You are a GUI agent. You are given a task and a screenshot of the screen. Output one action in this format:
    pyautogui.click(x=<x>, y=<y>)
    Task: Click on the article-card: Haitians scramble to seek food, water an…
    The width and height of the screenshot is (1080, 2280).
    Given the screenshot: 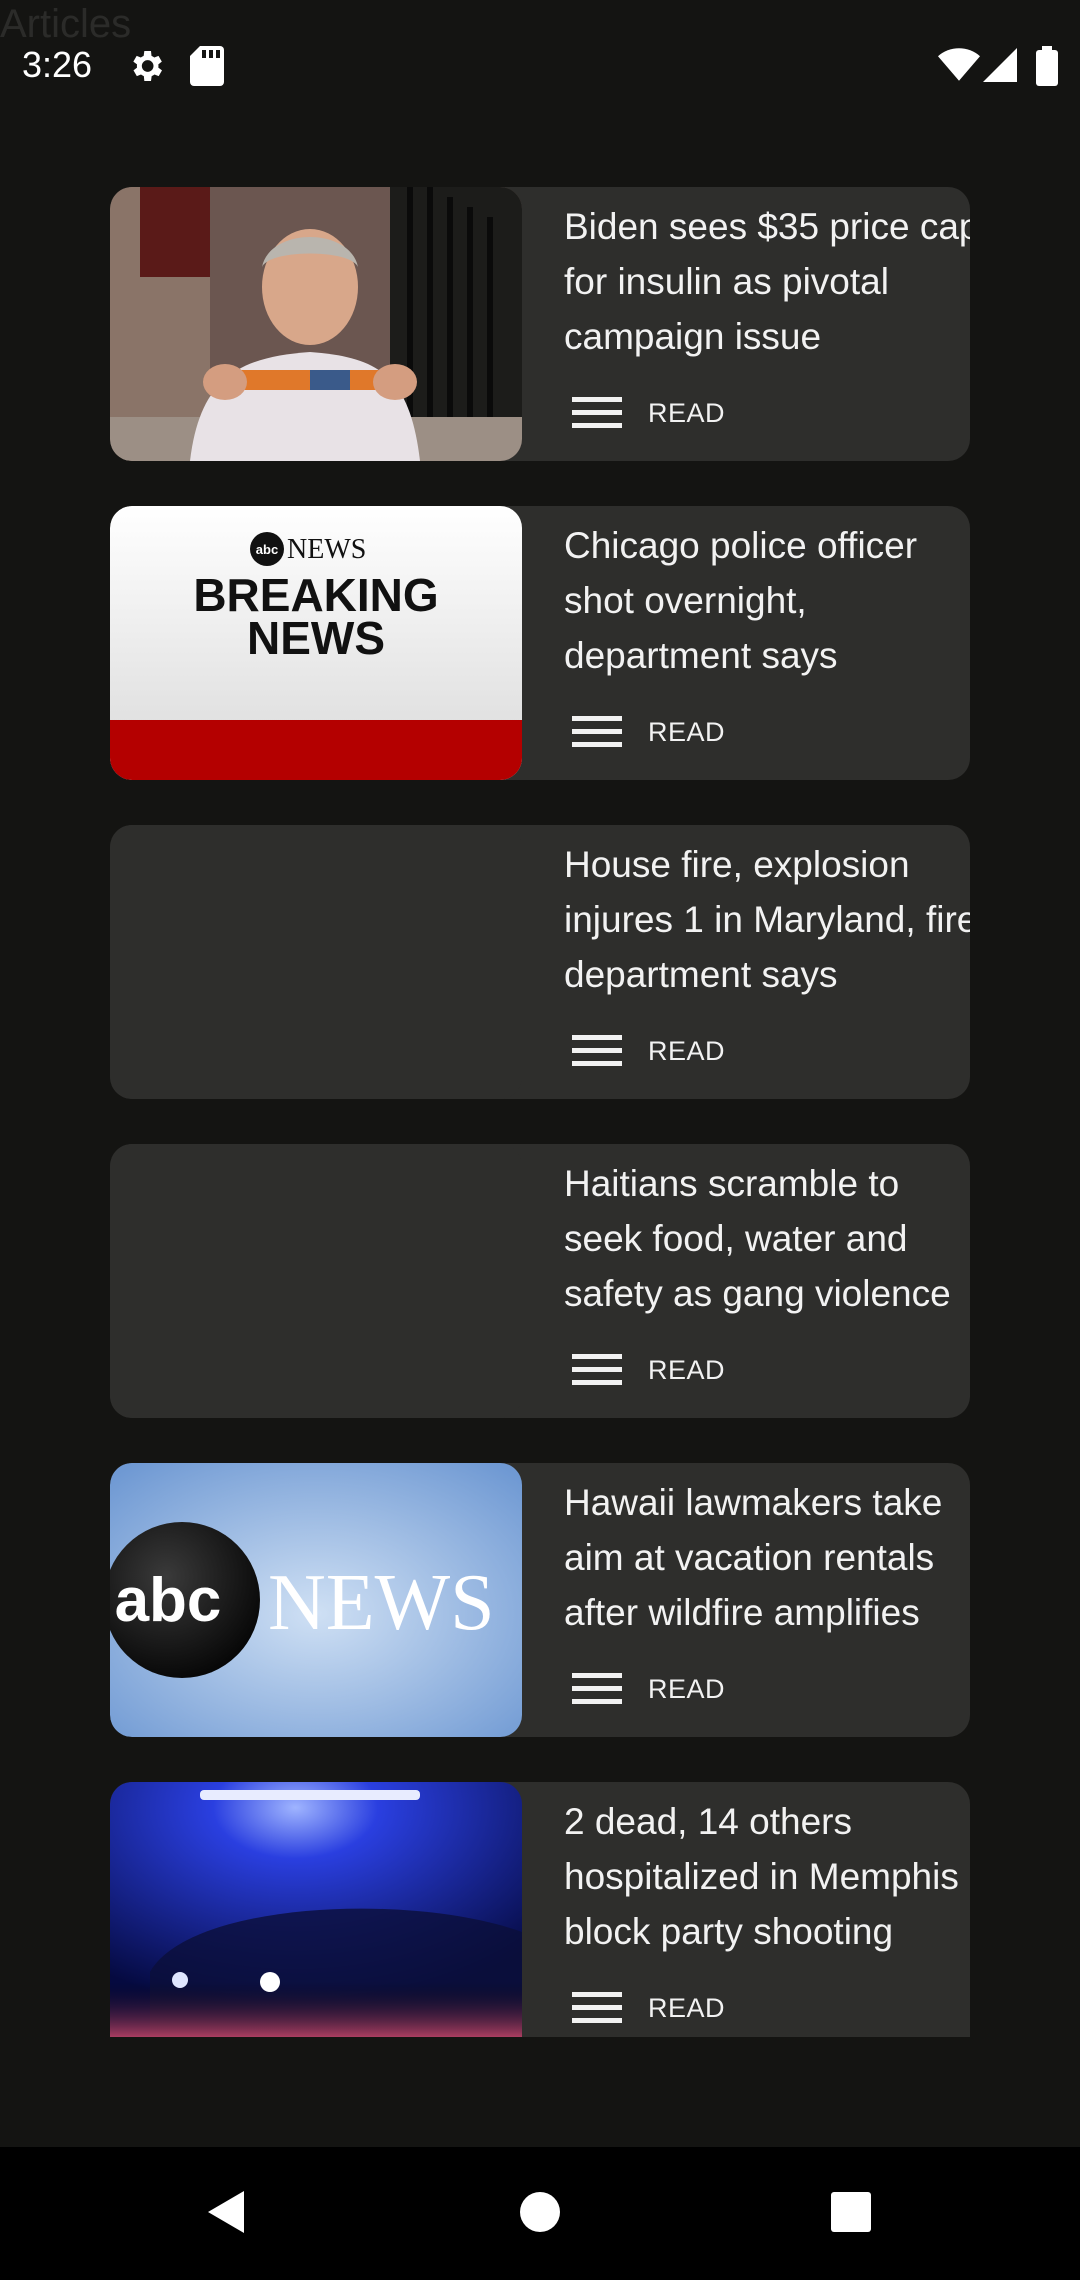 What is the action you would take?
    pyautogui.click(x=540, y=1281)
    